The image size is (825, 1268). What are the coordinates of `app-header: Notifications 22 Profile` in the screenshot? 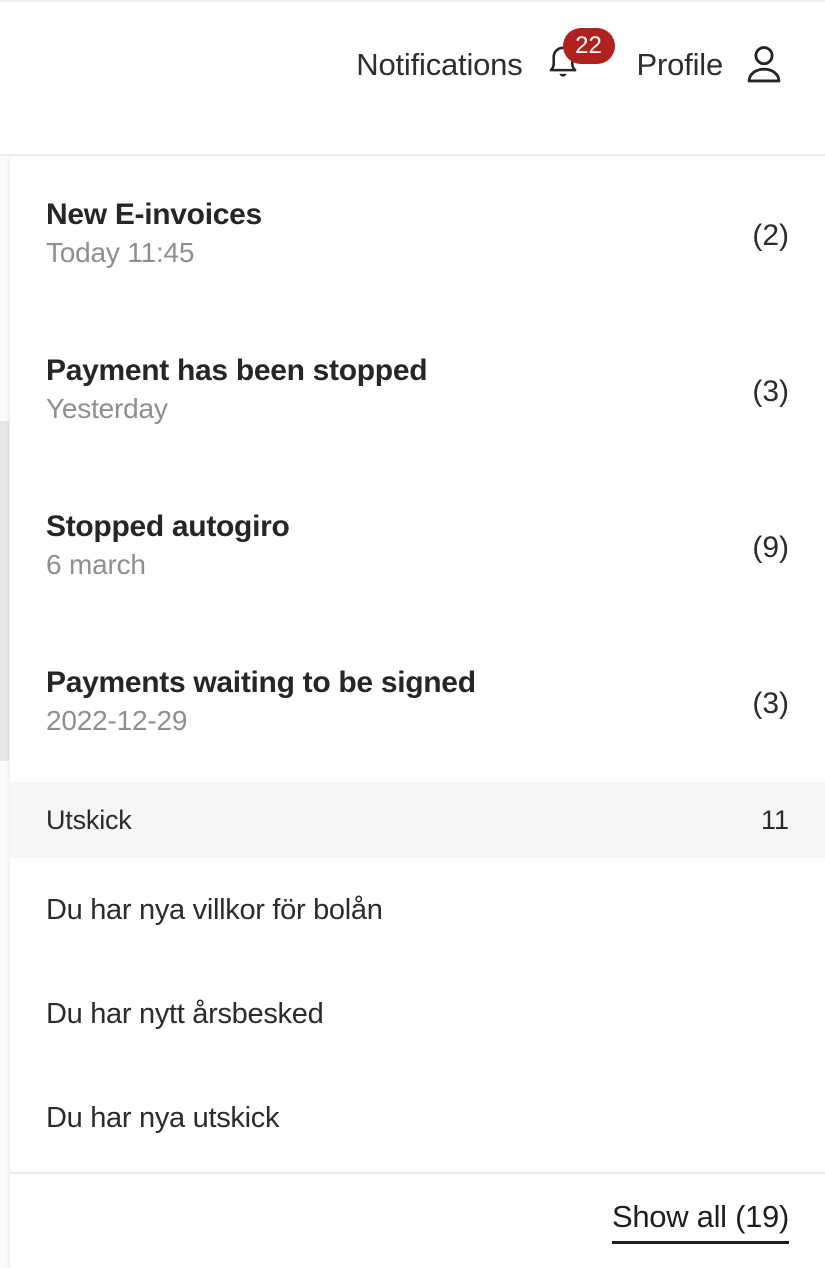 It's located at (412, 79).